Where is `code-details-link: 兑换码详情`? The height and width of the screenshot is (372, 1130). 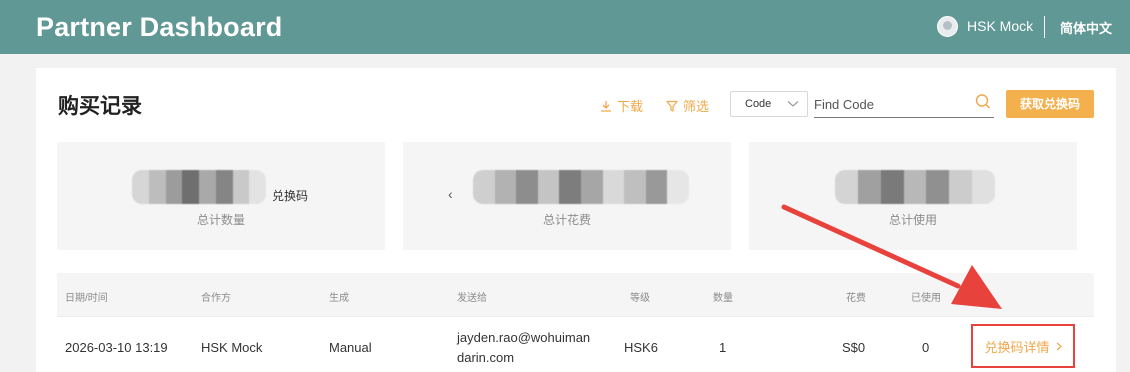
code-details-link: 兑换码详情 is located at coordinates (1023, 346).